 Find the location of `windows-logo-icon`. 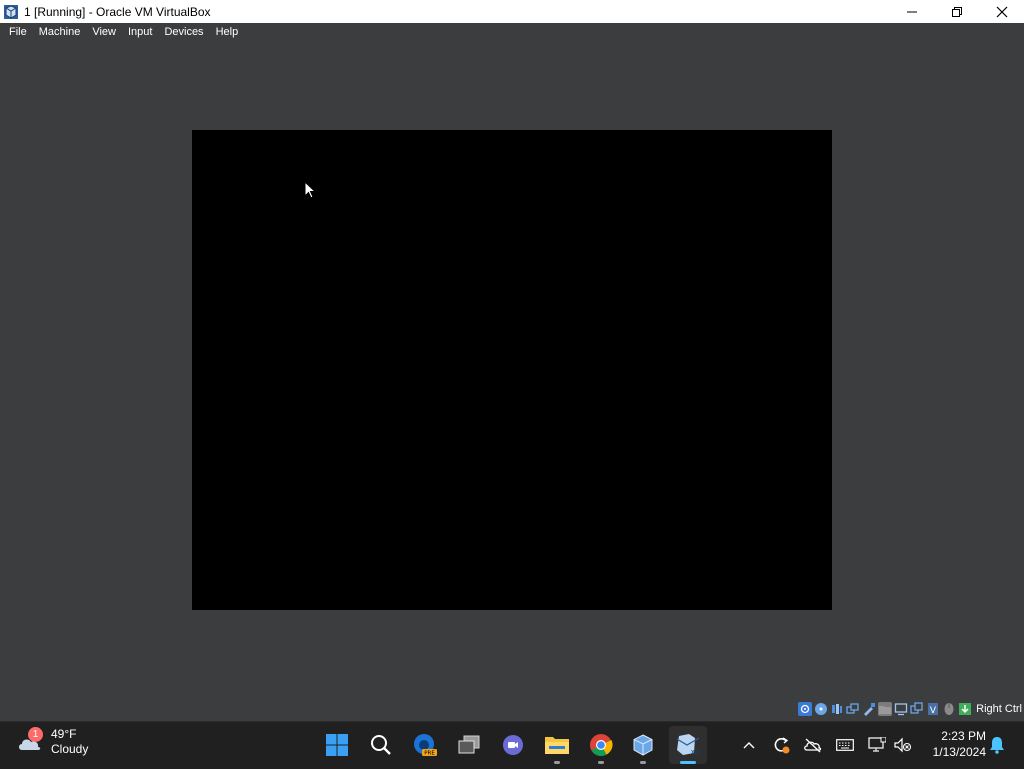

windows-logo-icon is located at coordinates (337, 745).